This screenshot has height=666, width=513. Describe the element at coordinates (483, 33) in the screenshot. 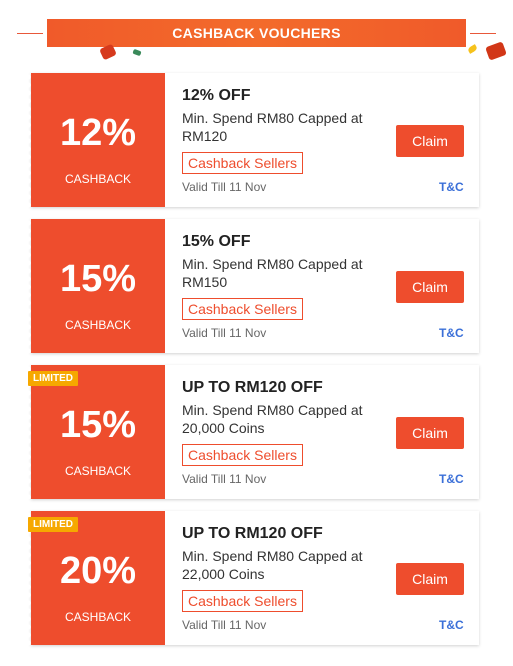

I see `banner-divider-right` at that location.